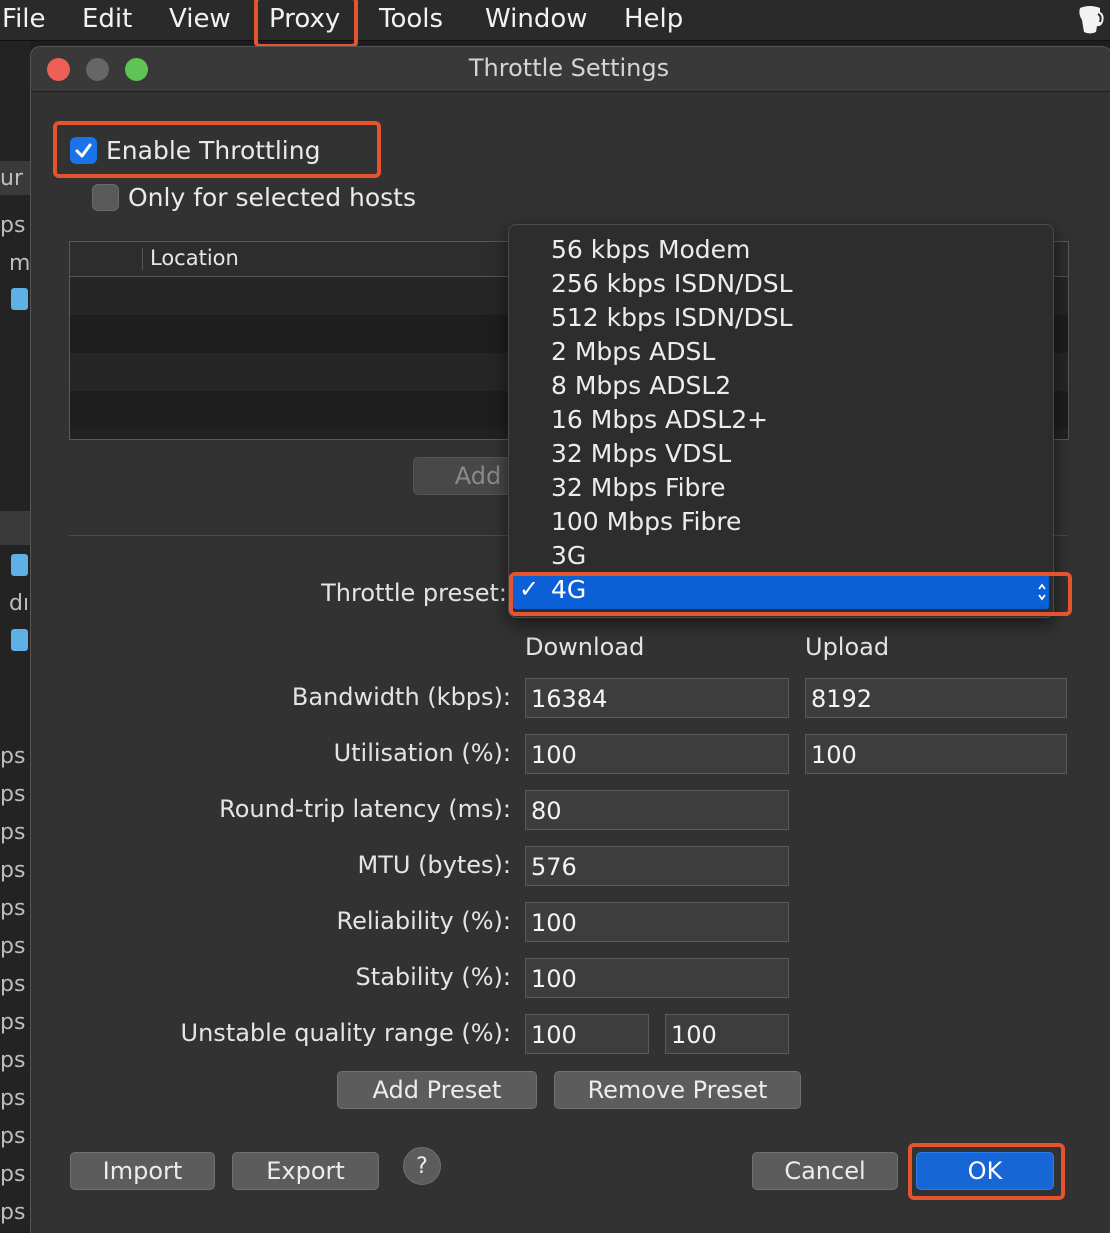  Describe the element at coordinates (422, 1166) in the screenshot. I see `help-button: ?` at that location.